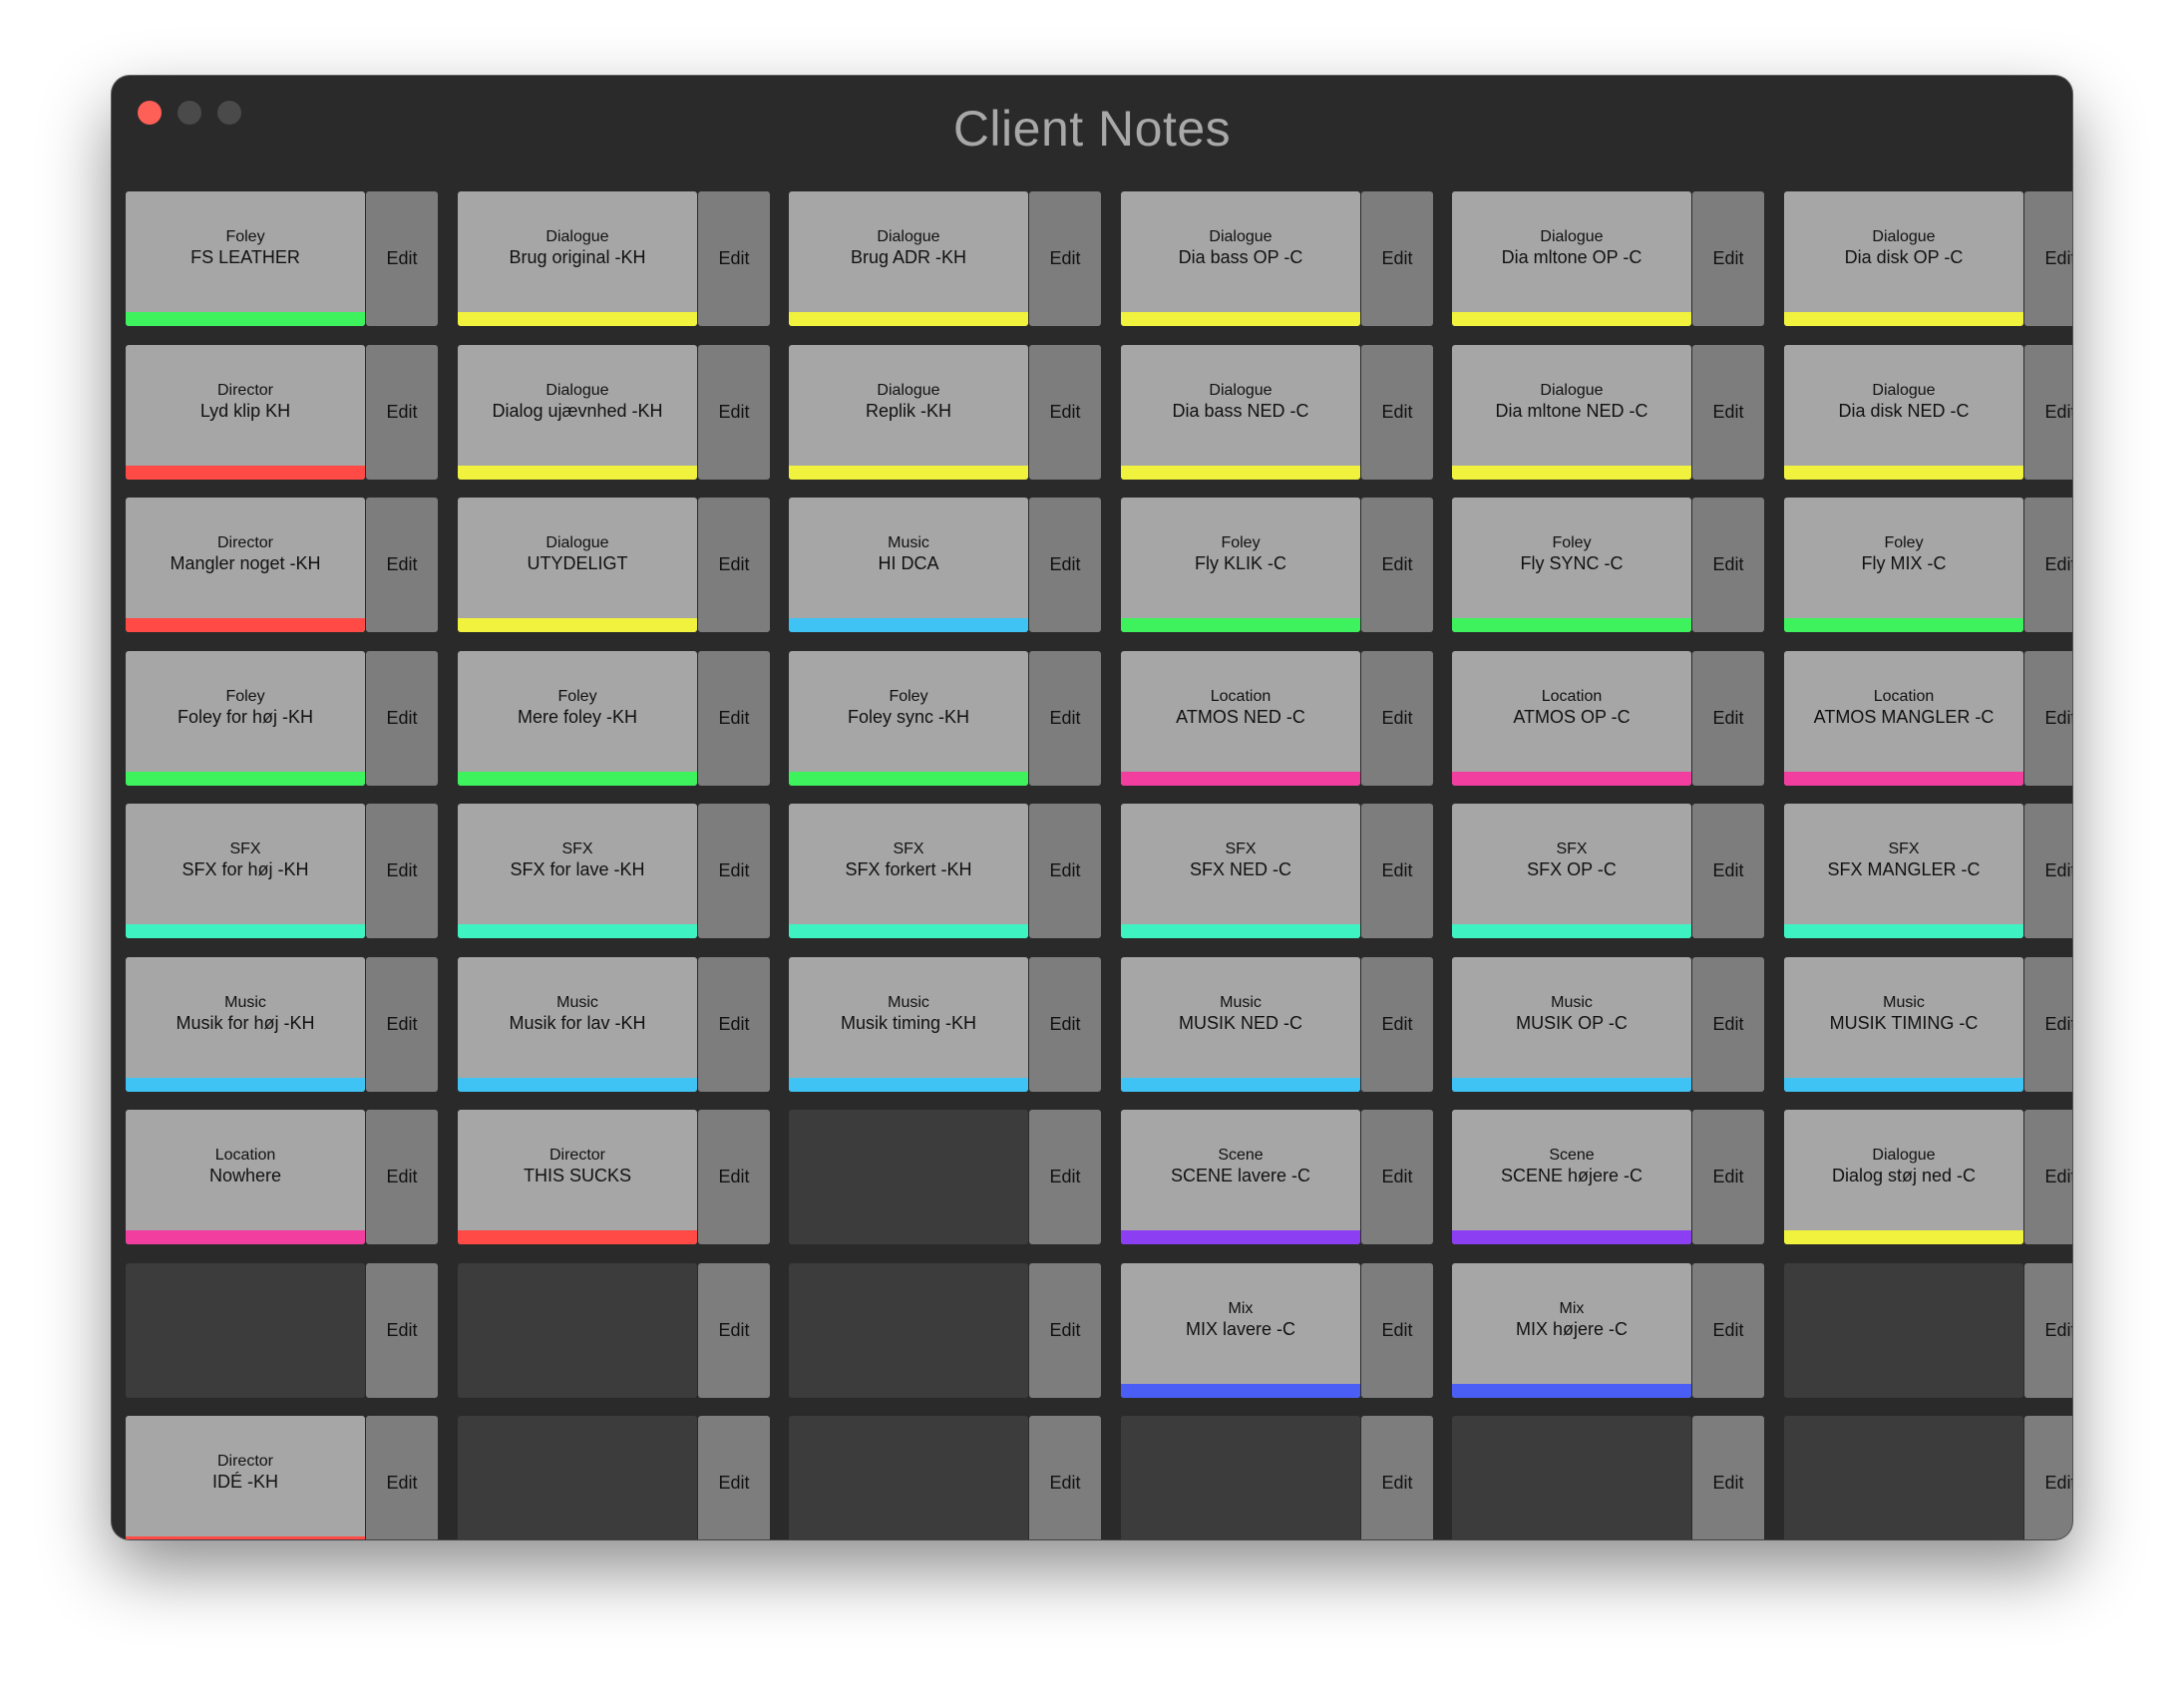 The image size is (2184, 1689). What do you see at coordinates (908, 259) in the screenshot?
I see `note-button: Dialogue Brug ADR -KH` at bounding box center [908, 259].